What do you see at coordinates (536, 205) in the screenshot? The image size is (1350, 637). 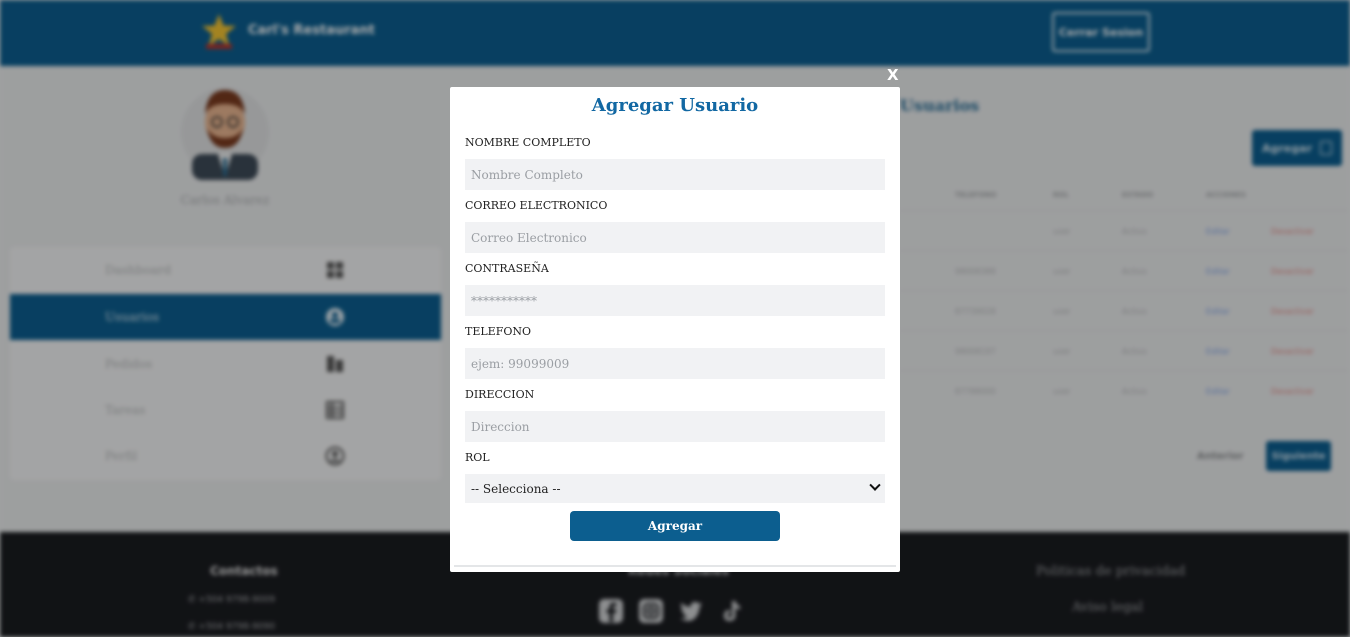 I see `correo-label: CORREO ELECTRONICO` at bounding box center [536, 205].